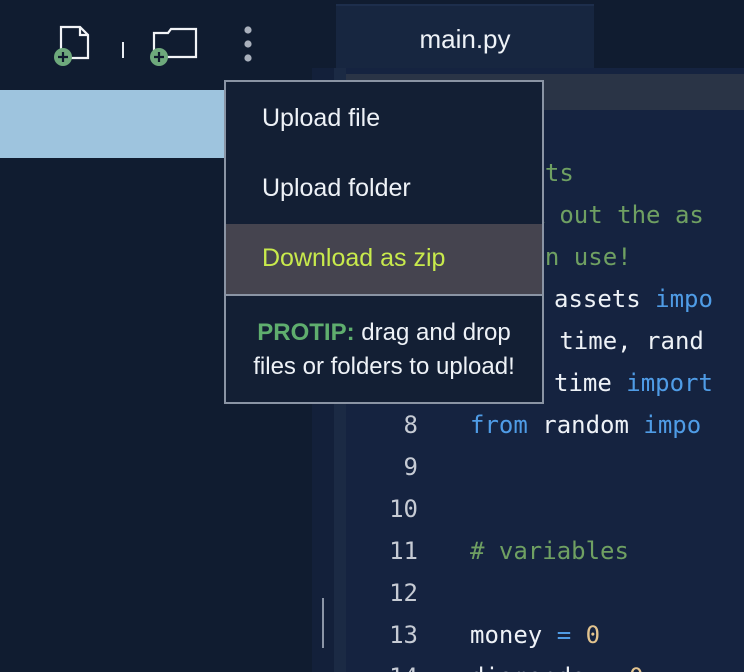  I want to click on more-vertical-icon, so click(248, 44).